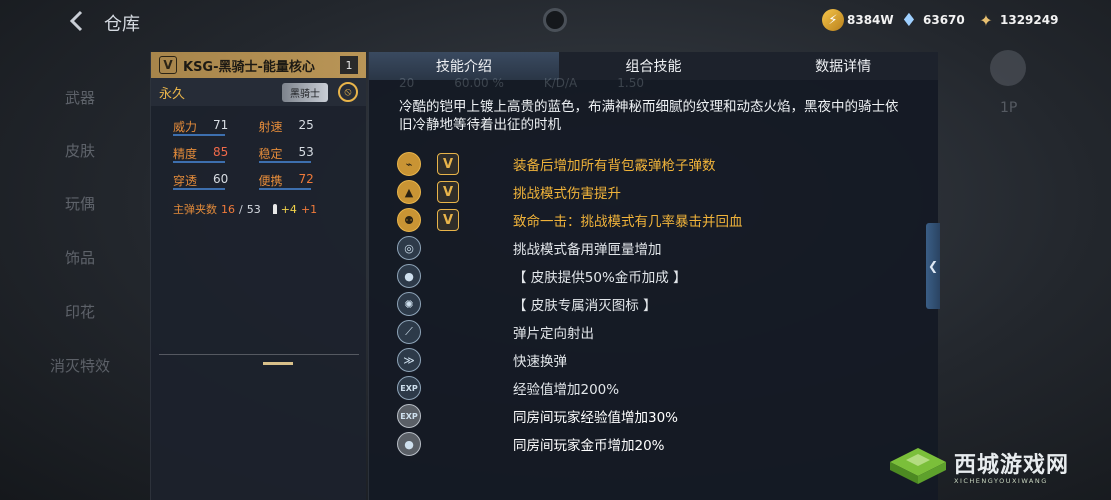  Describe the element at coordinates (80, 203) in the screenshot. I see `nav-item-dolls: 玩偶` at that location.